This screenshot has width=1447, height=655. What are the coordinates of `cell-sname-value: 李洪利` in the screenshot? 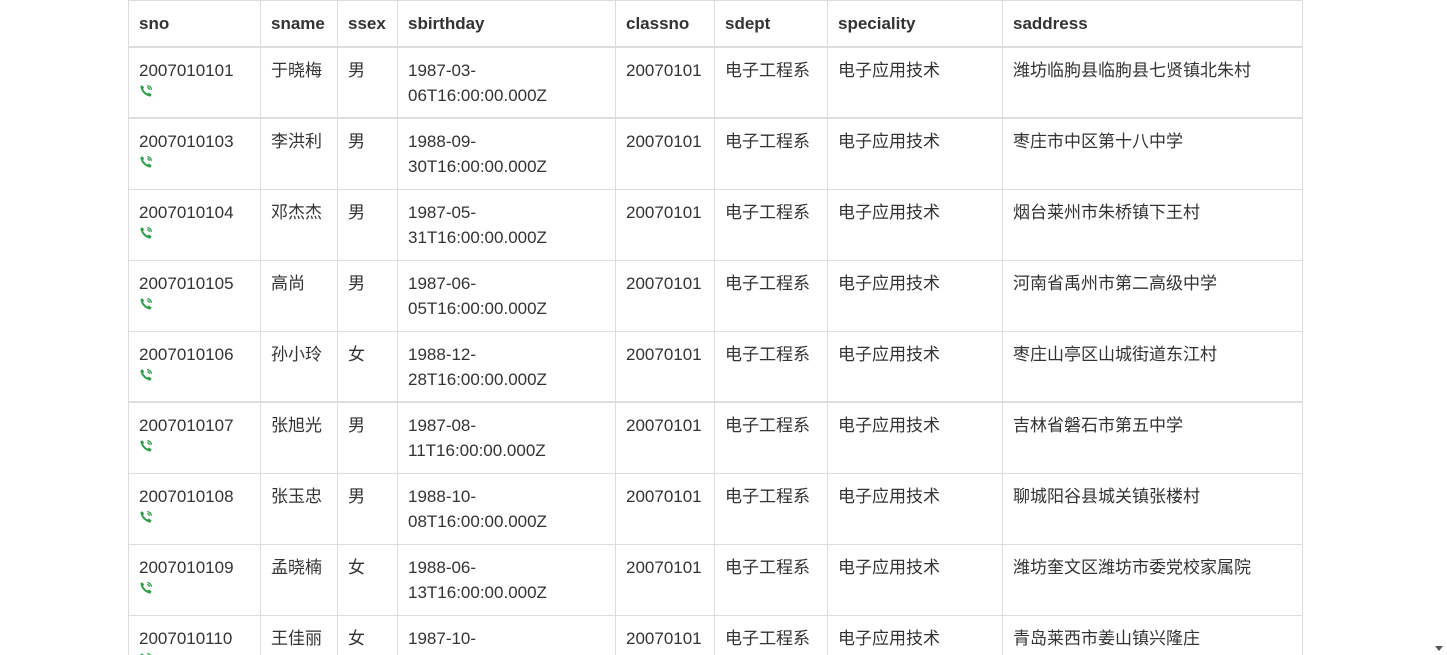 It's located at (296, 141).